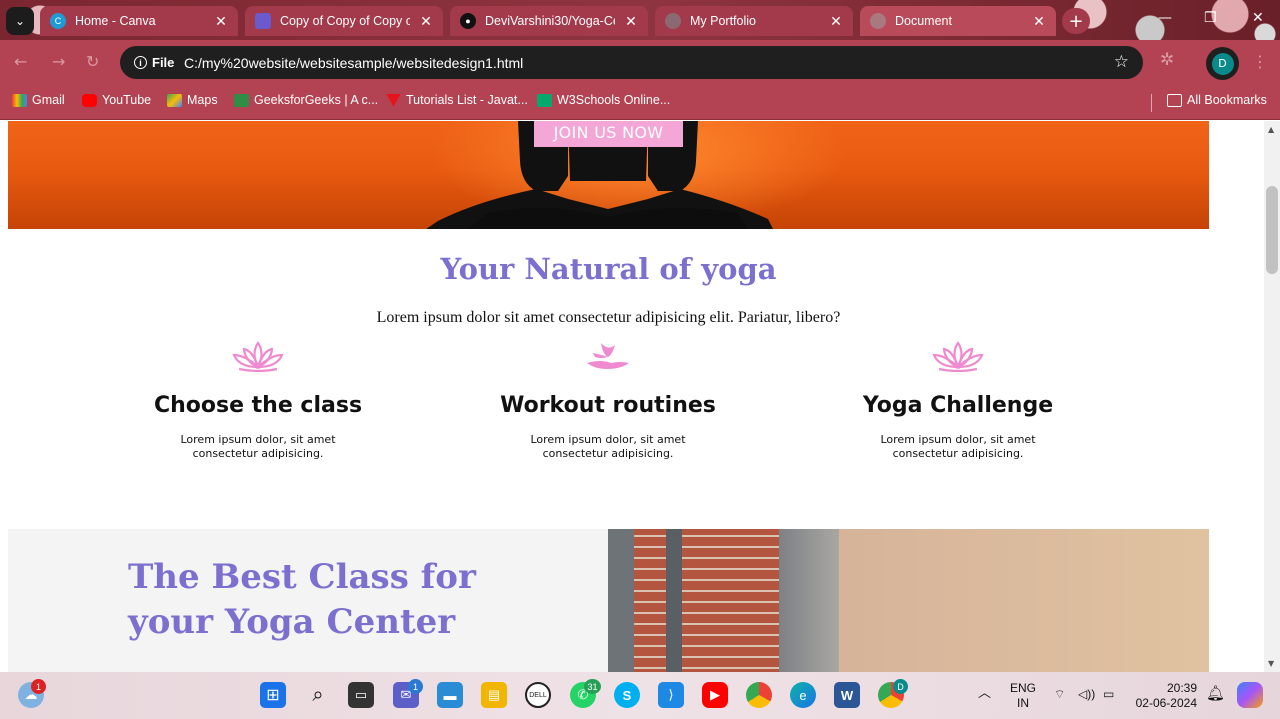 The height and width of the screenshot is (719, 1280). I want to click on youtube-icon, so click(89, 100).